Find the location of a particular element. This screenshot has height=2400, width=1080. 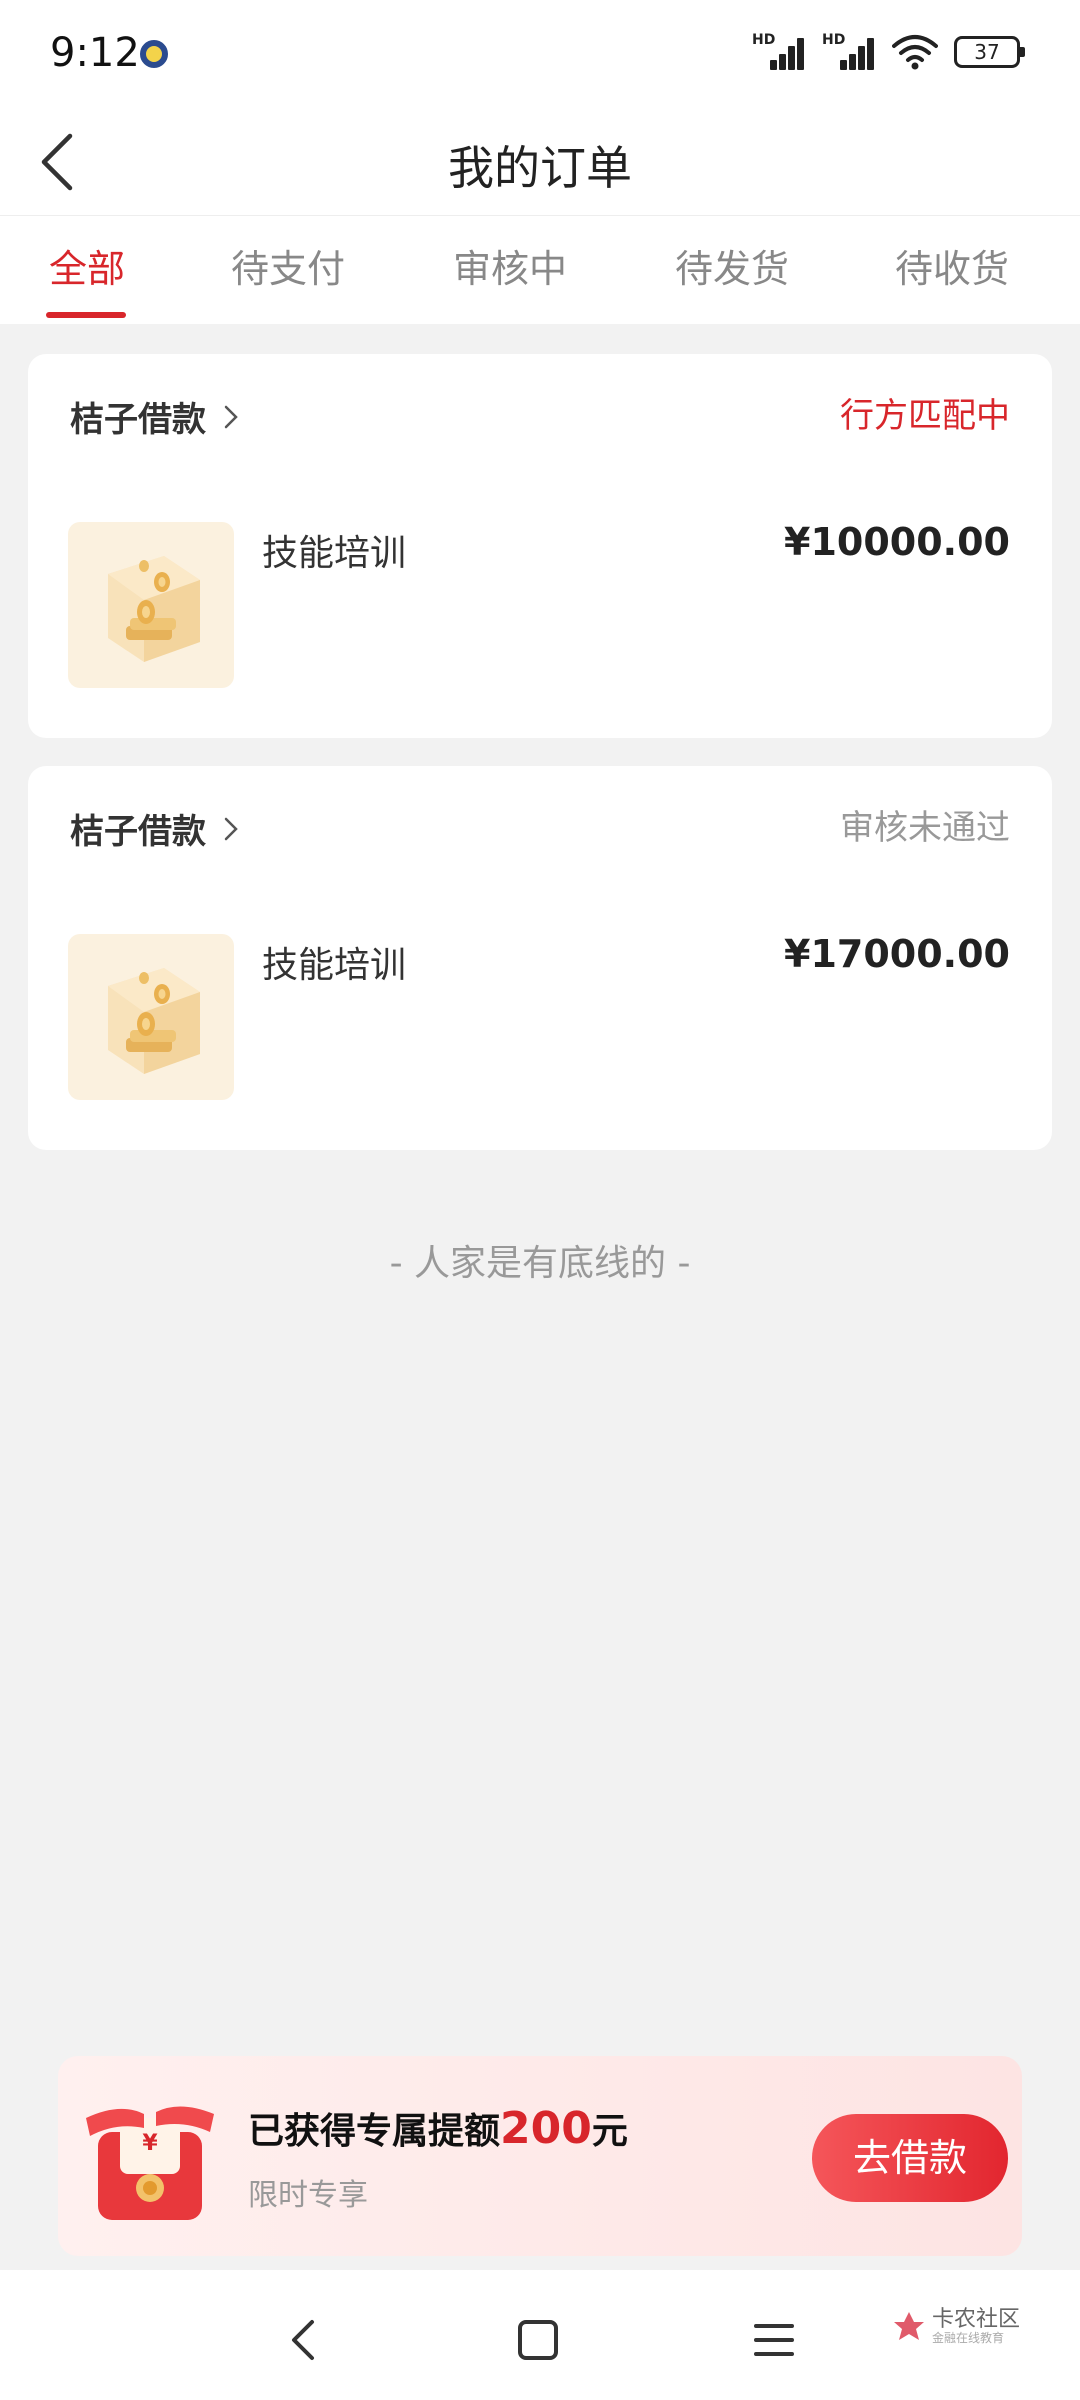

system-home-icon is located at coordinates (538, 2340).